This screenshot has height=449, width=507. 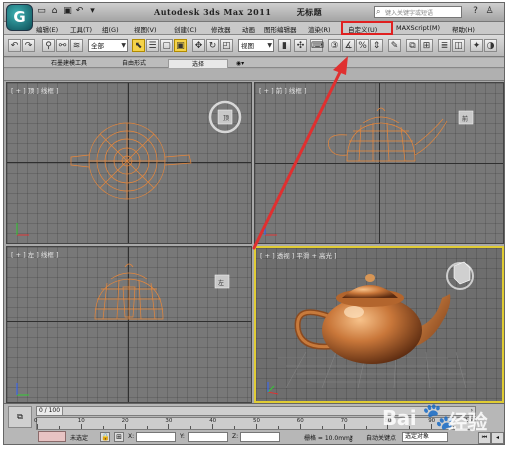 What do you see at coordinates (399, 418) in the screenshot?
I see `watermark-brand: Bai` at bounding box center [399, 418].